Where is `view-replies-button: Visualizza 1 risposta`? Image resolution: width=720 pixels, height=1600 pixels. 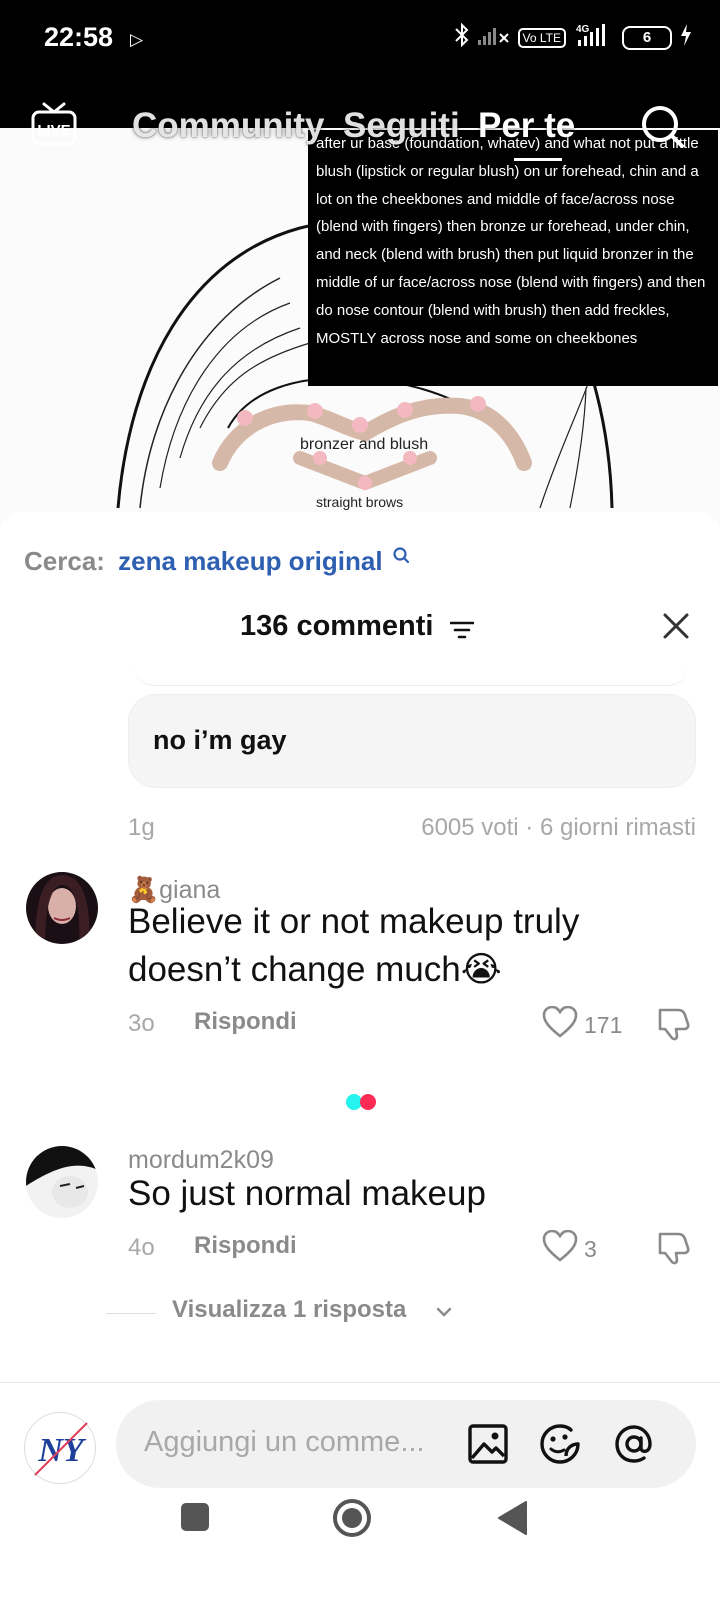 view-replies-button: Visualizza 1 risposta is located at coordinates (306, 1316).